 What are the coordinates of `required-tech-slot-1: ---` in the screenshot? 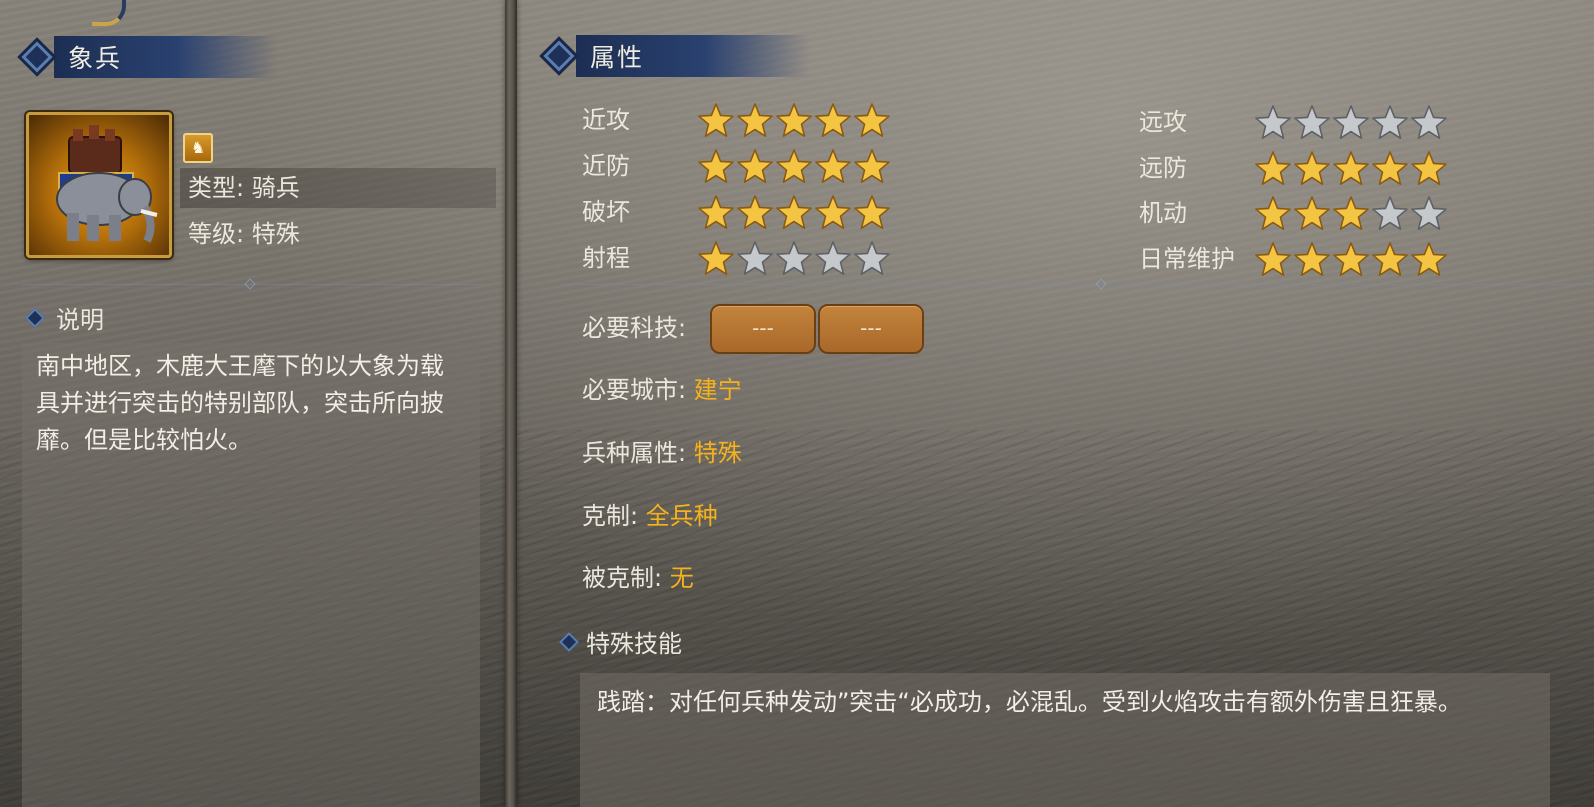 It's located at (763, 329).